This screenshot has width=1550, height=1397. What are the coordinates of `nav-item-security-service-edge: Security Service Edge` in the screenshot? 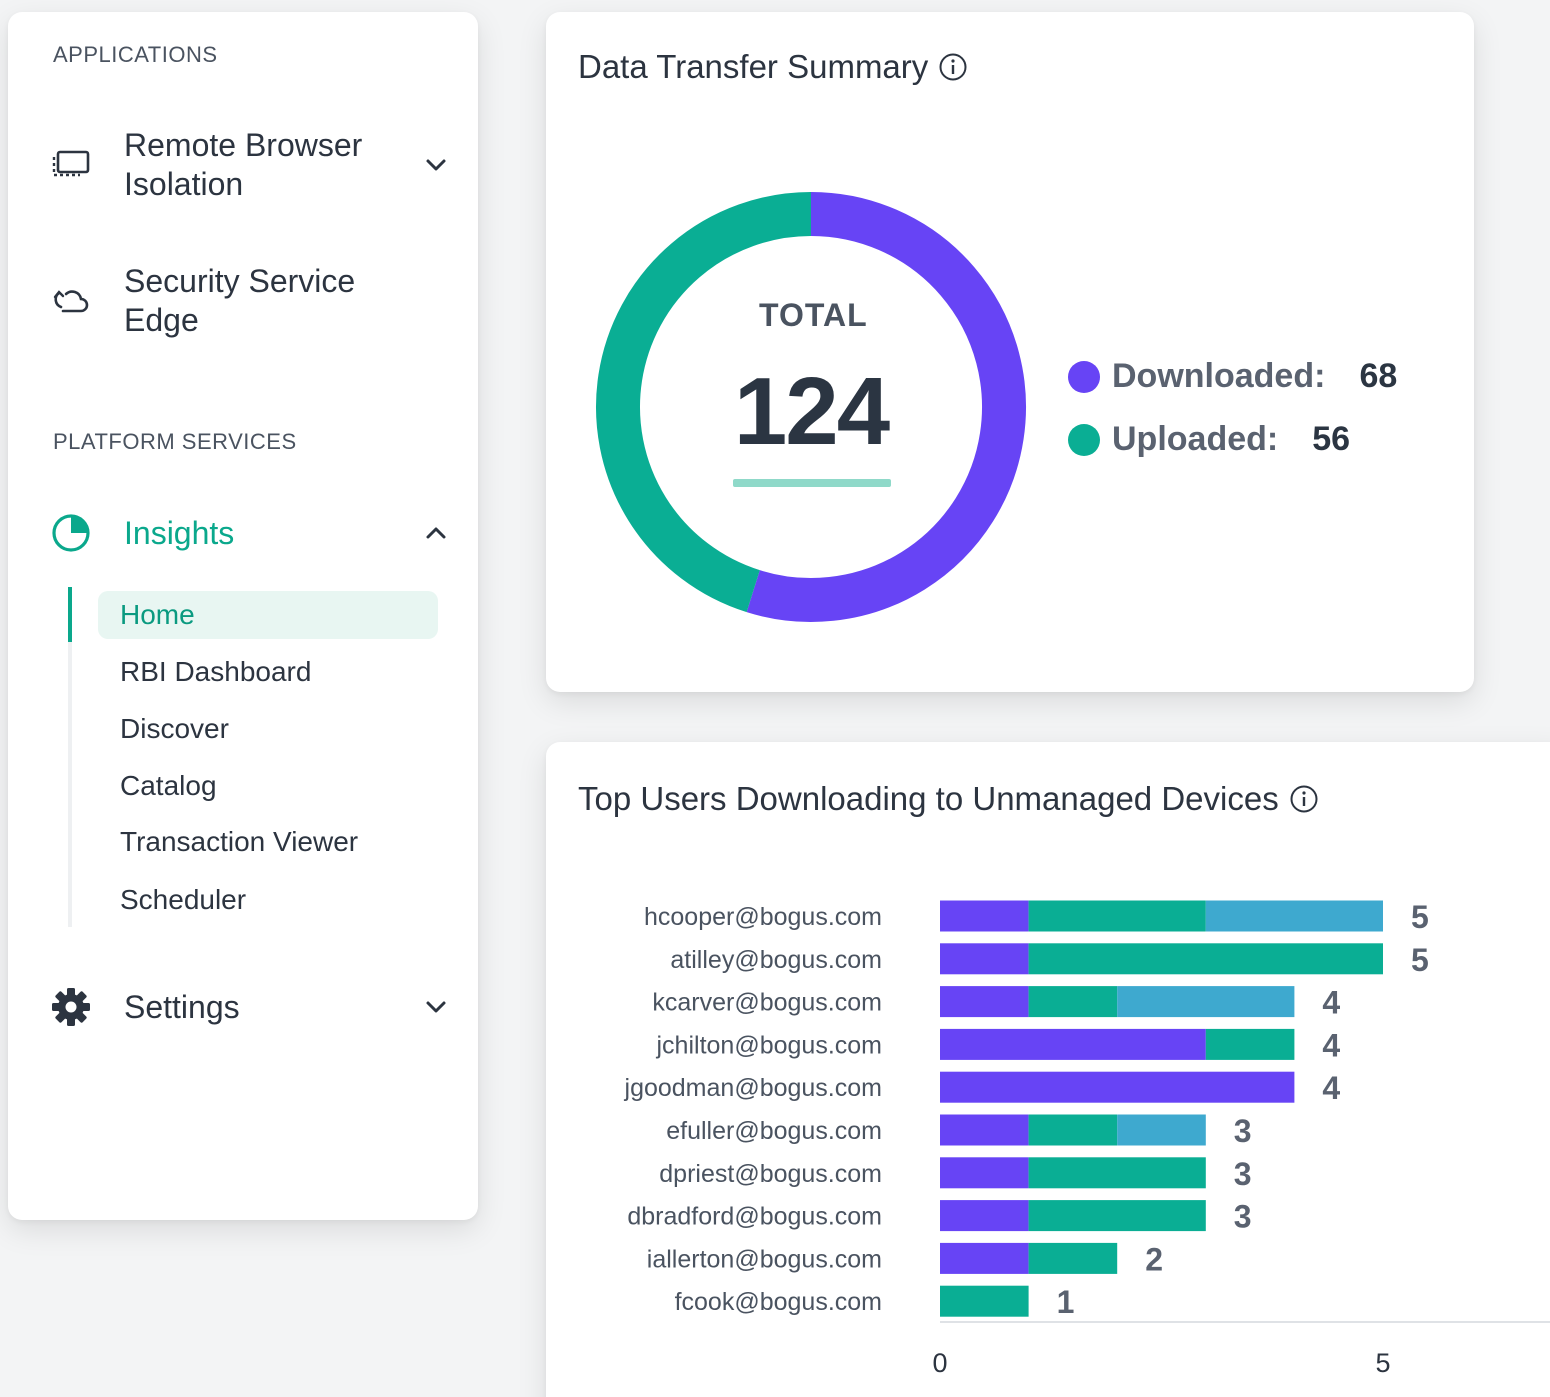 It's located at (248, 301).